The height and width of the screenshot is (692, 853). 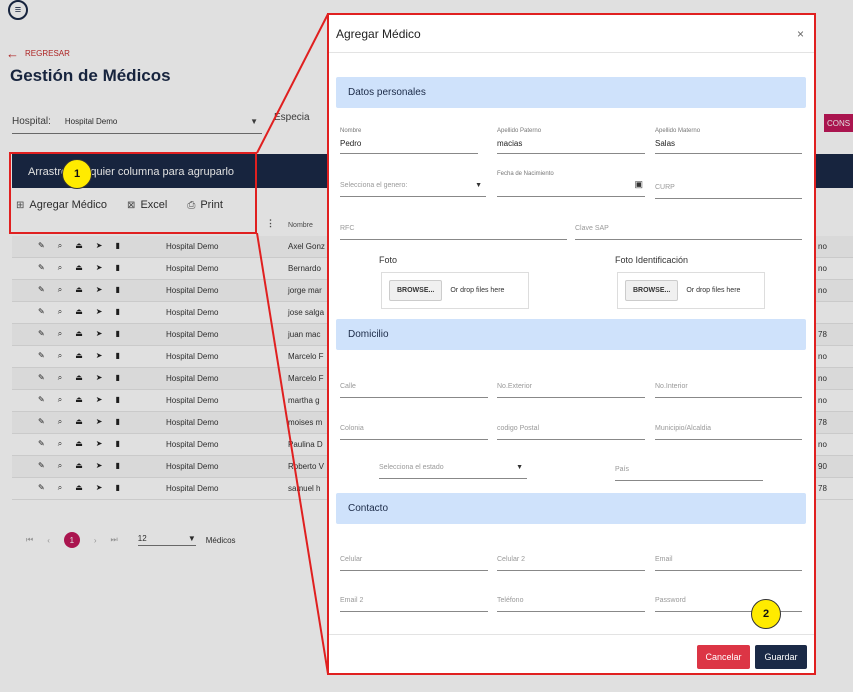 I want to click on curp-placeholder: CURP, so click(x=665, y=187).